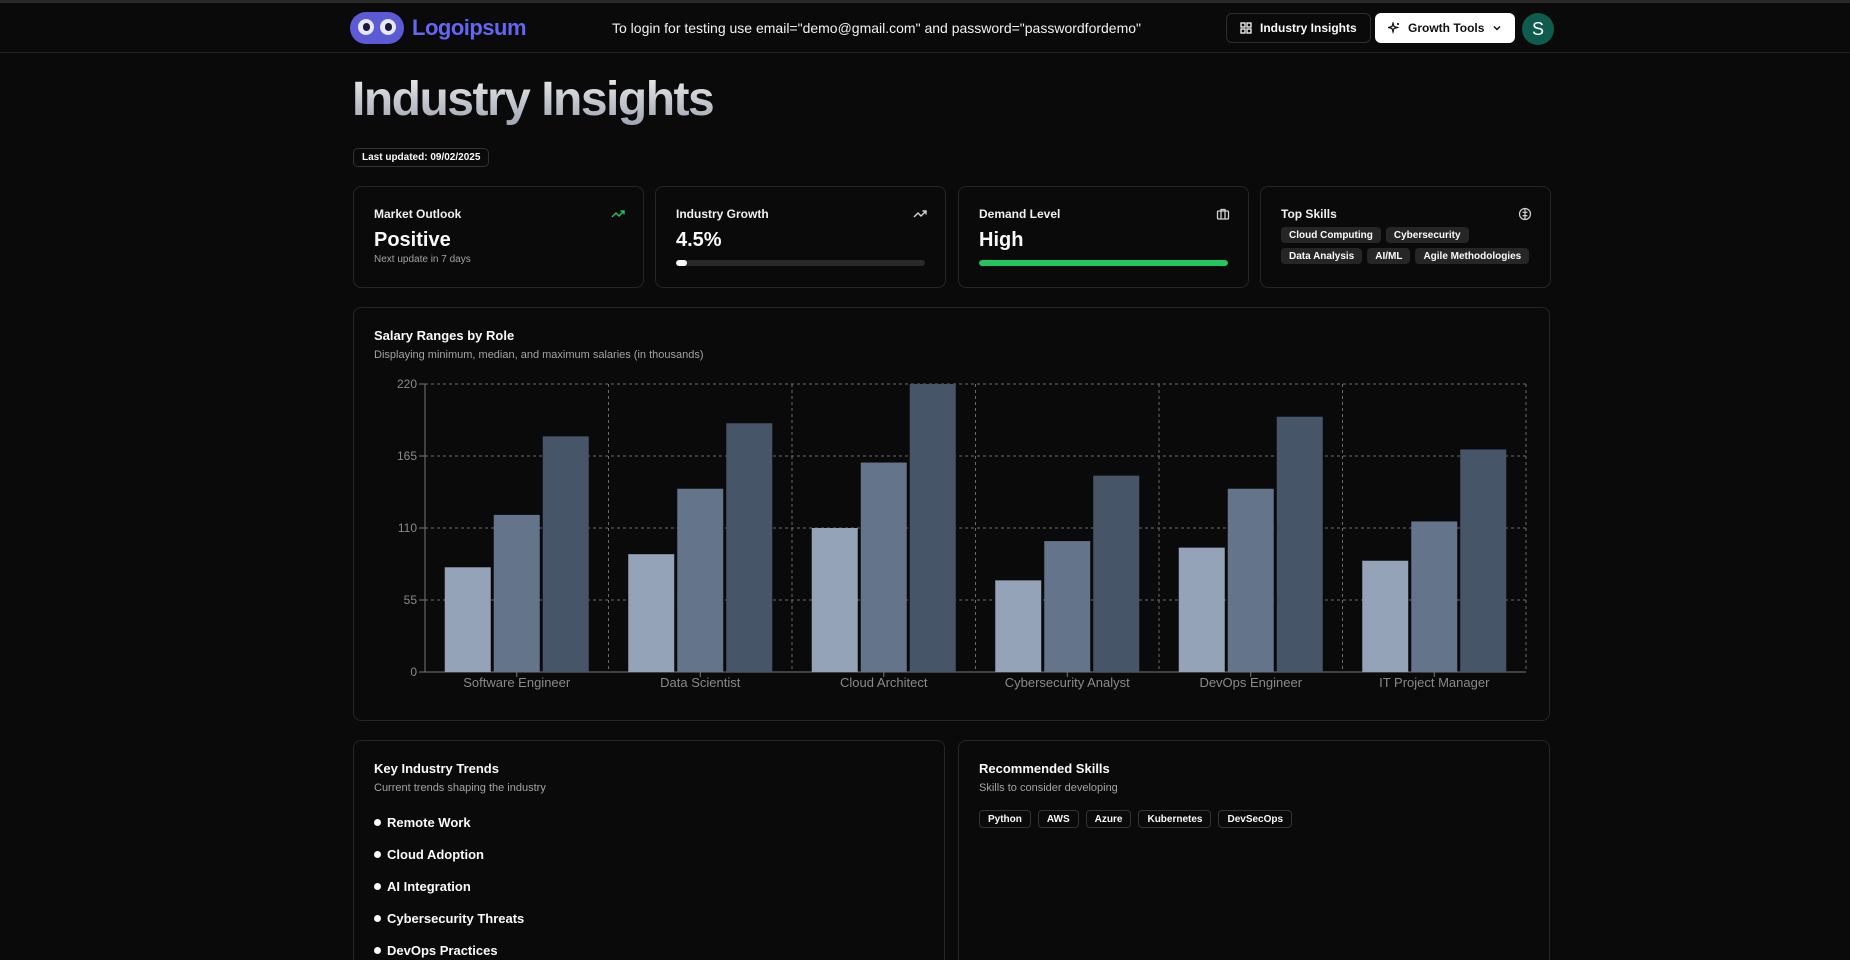 The height and width of the screenshot is (960, 1850). What do you see at coordinates (1472, 256) in the screenshot?
I see `top-skill-chip: Agile Methodologies` at bounding box center [1472, 256].